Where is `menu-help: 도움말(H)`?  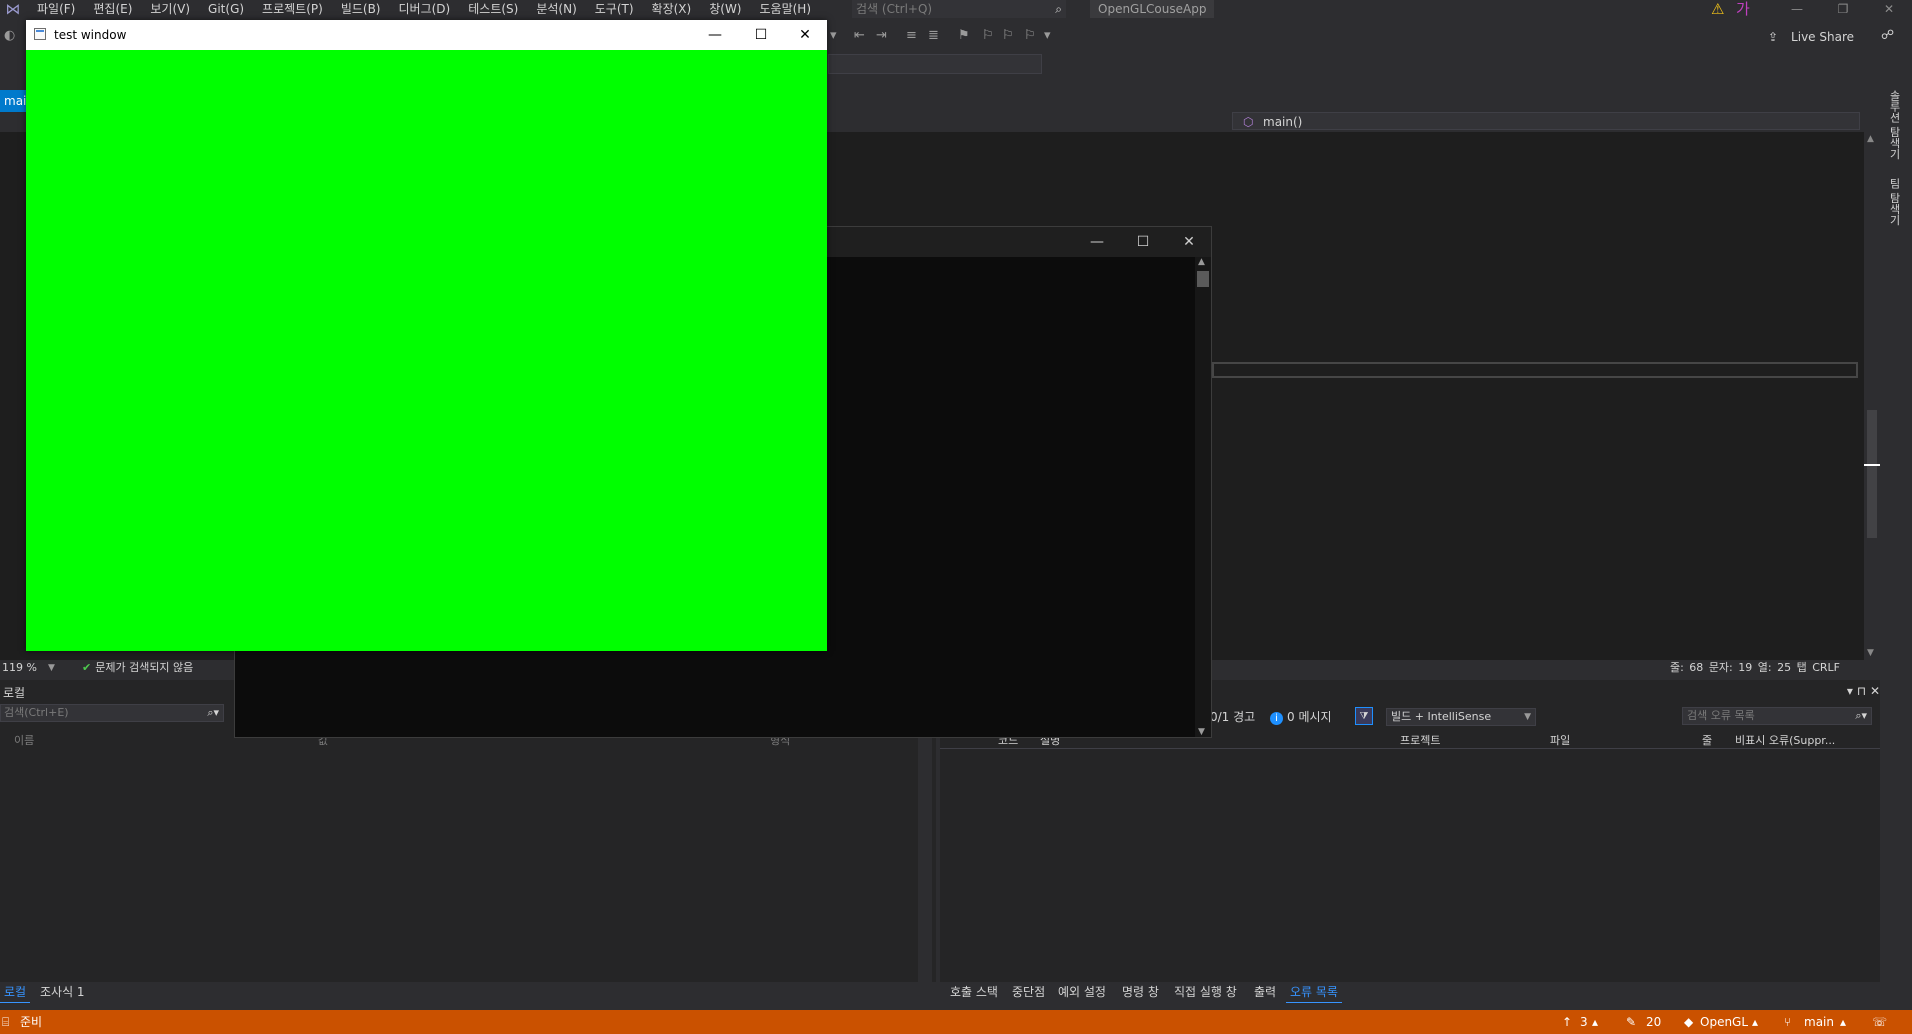
menu-help: 도움말(H) is located at coordinates (786, 9).